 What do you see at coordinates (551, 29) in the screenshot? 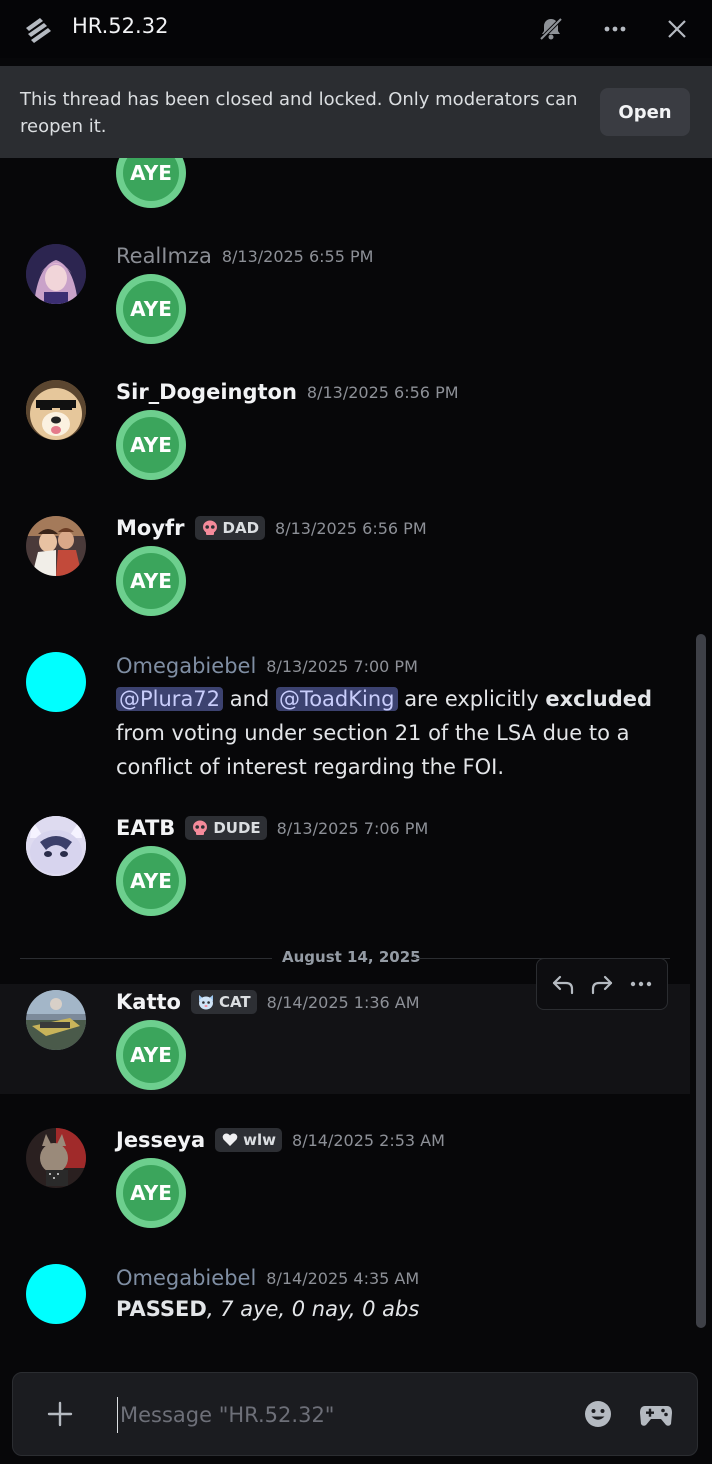
I see `bell-muted-icon` at bounding box center [551, 29].